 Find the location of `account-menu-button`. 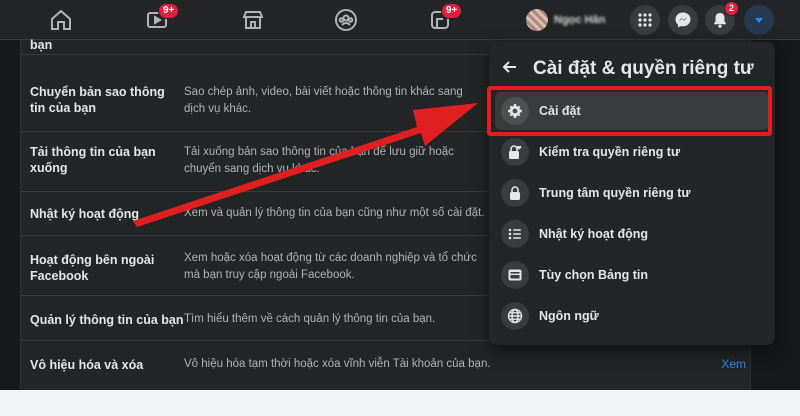

account-menu-button is located at coordinates (759, 20).